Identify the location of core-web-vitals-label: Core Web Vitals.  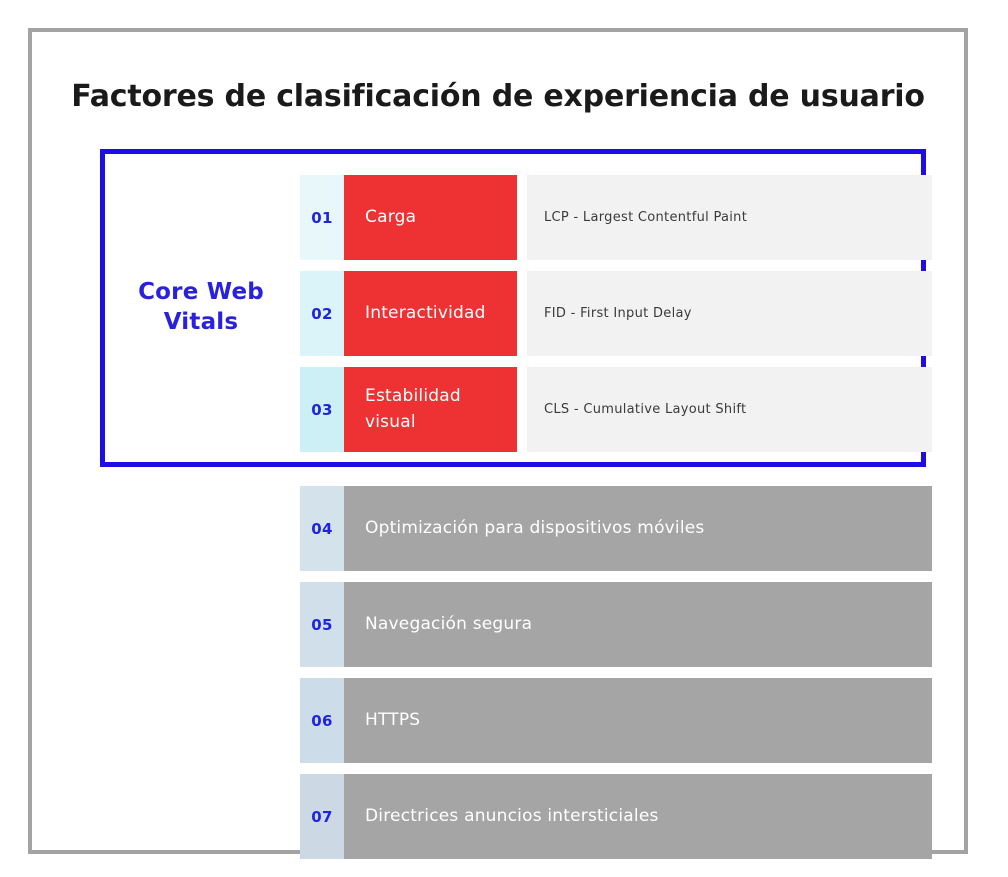
(201, 308).